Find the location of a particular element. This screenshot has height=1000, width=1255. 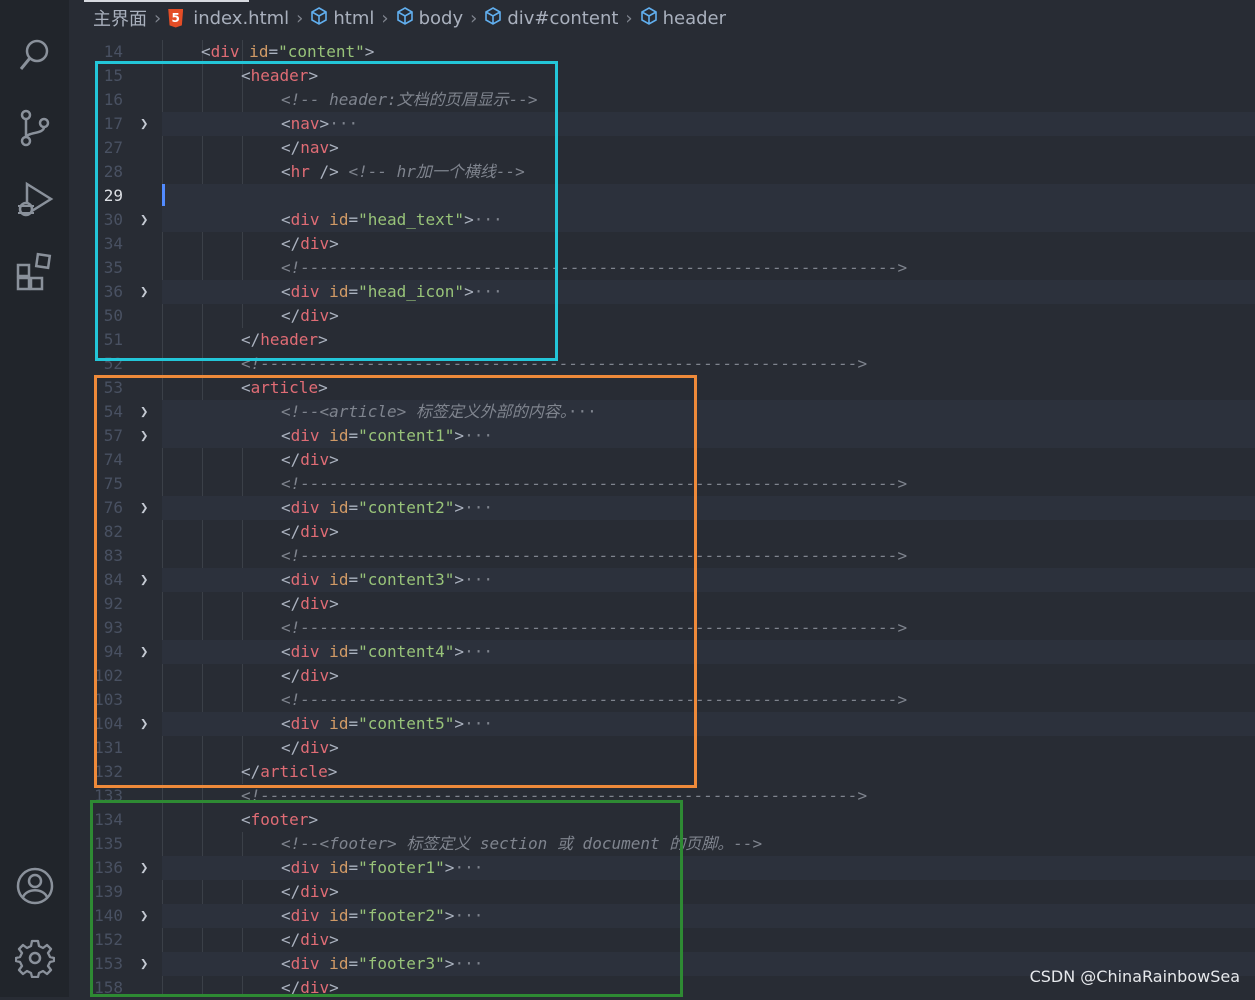

breadcrumb-file: index.html is located at coordinates (241, 18).